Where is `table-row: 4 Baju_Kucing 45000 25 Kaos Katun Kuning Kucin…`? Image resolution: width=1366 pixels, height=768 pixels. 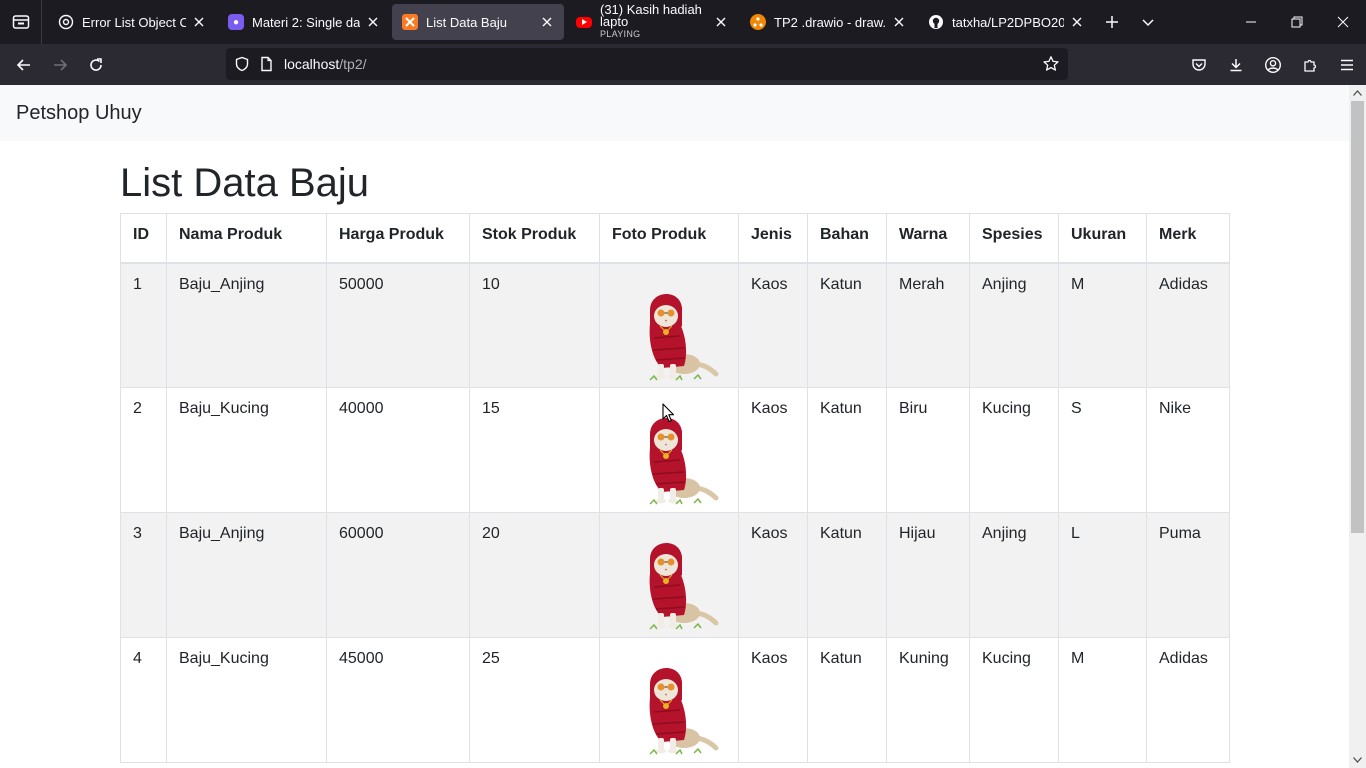 table-row: 4 Baju_Kucing 45000 25 Kaos Katun Kuning Kucin… is located at coordinates (675, 700).